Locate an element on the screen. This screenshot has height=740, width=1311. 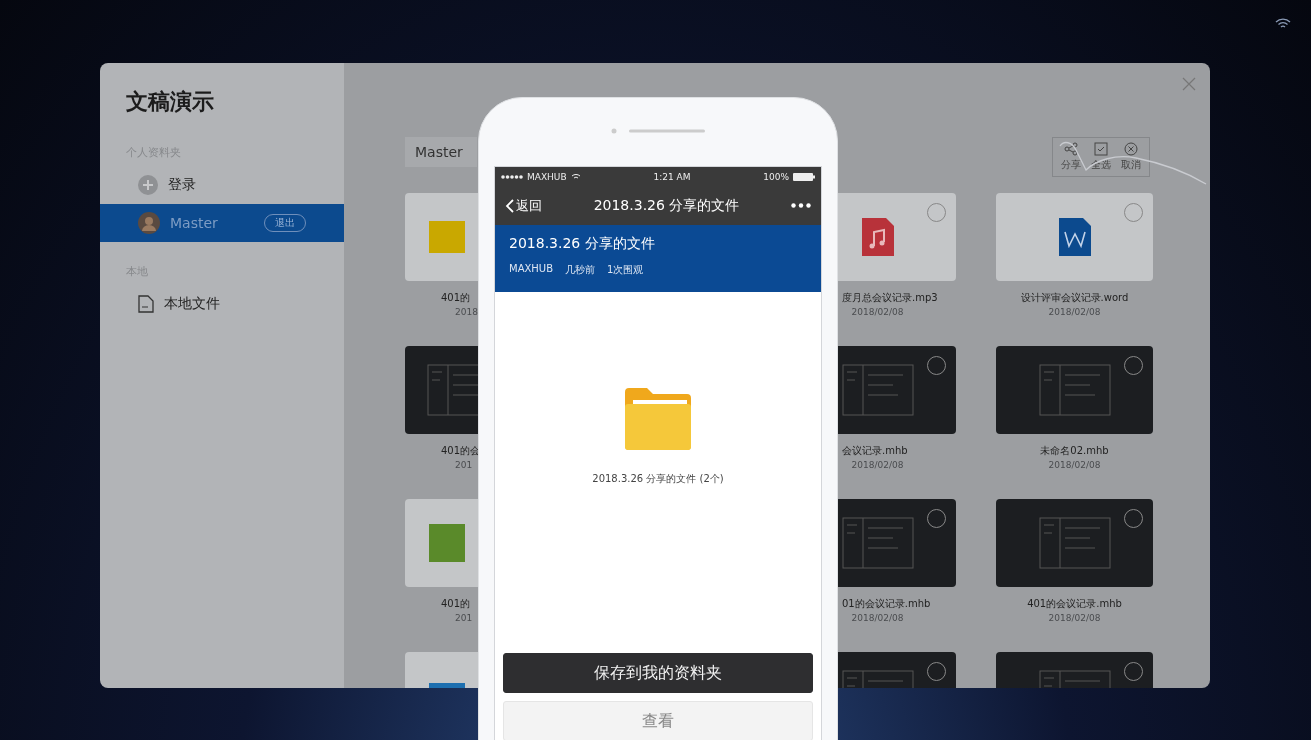
file-name: 01的会议记录.mhb is located at coordinates (886, 604).